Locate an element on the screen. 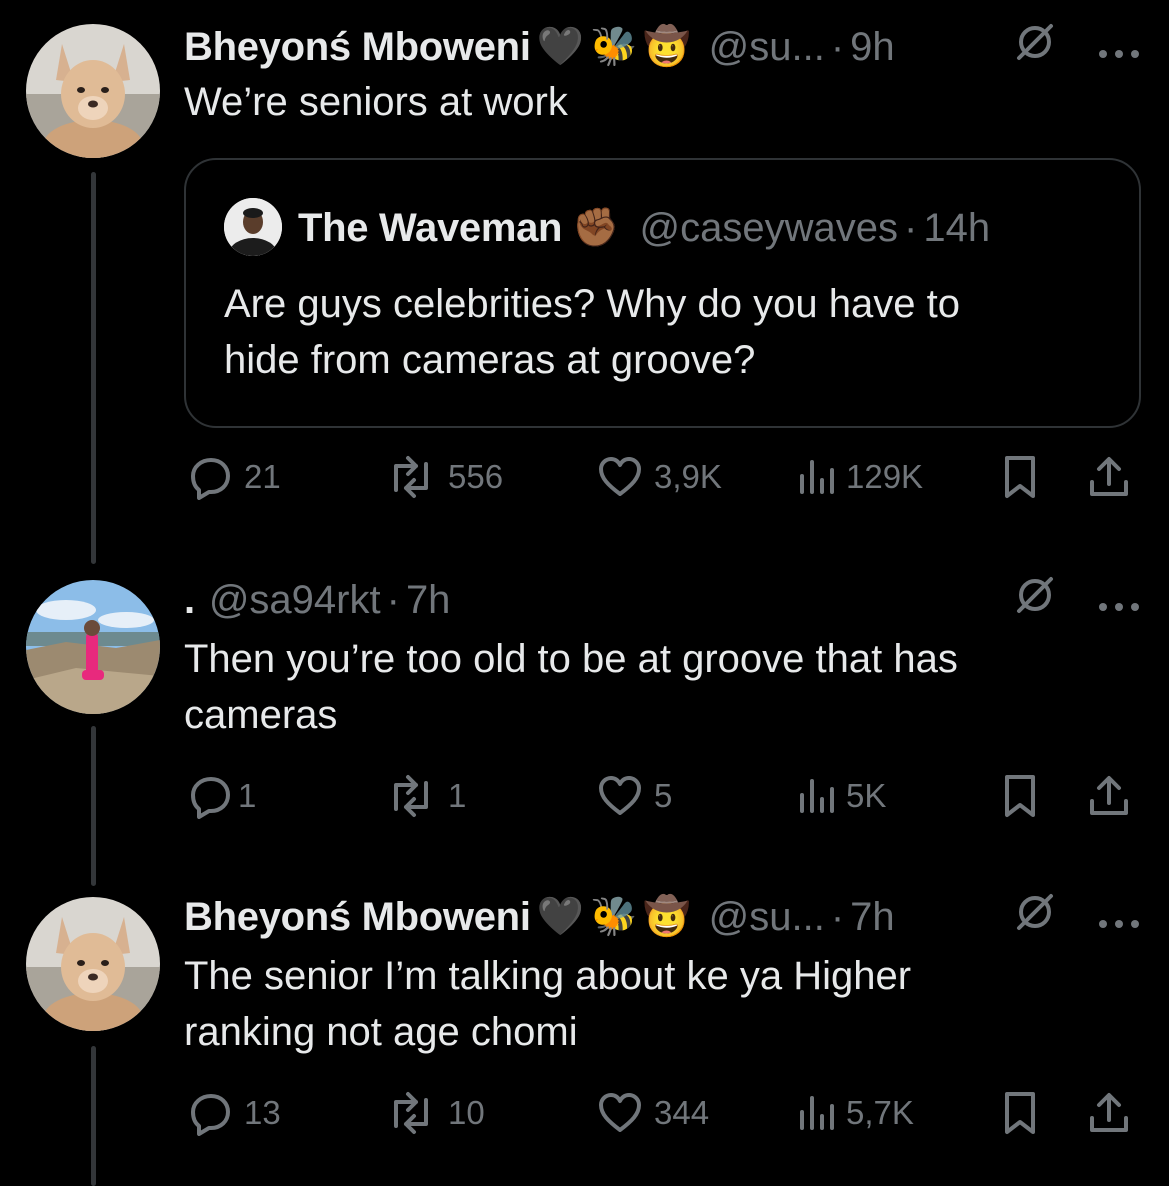 The height and width of the screenshot is (1186, 1169). action-bar: 1 1 5 5K is located at coordinates (664, 796).